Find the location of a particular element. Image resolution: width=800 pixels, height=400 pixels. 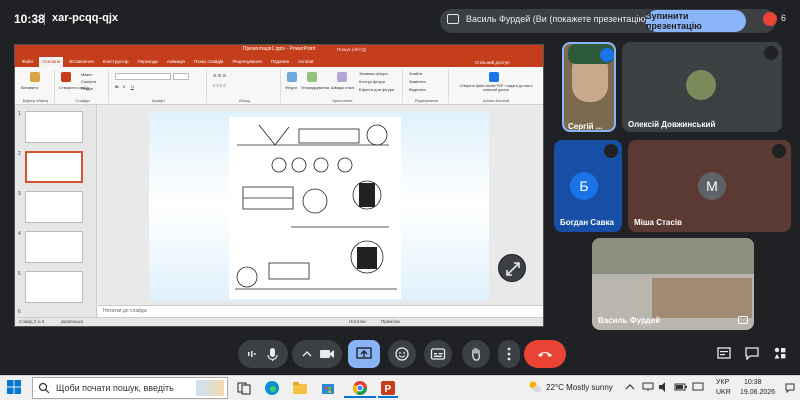

new-slide-icon is located at coordinates (66, 77).